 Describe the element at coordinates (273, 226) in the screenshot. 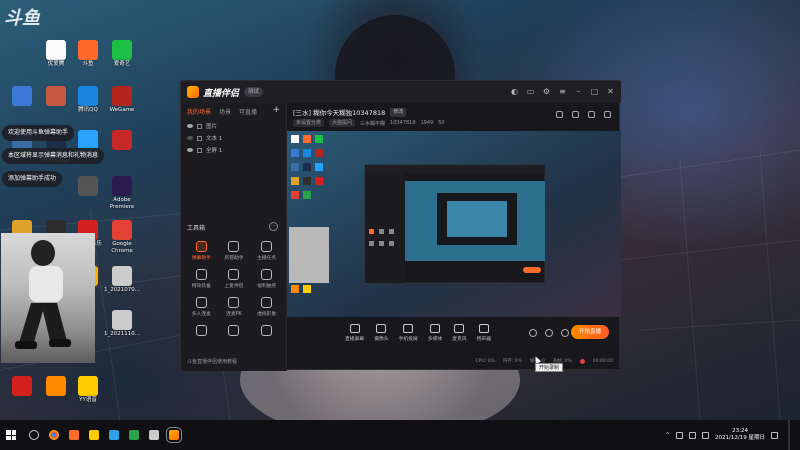

I see `toolbox-more-button: ···` at that location.